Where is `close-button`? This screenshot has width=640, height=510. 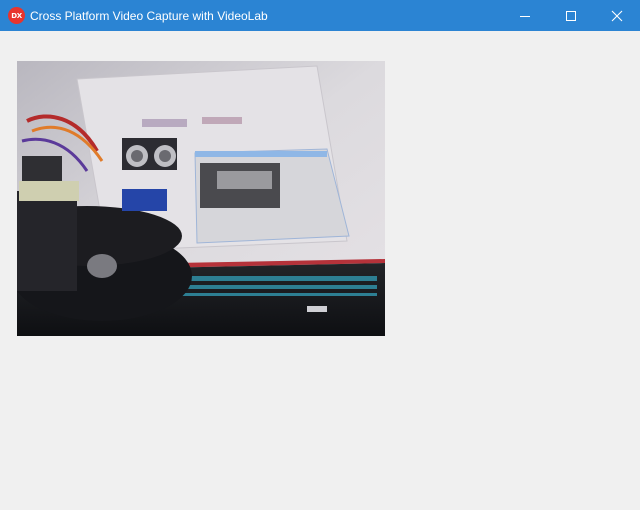
close-button is located at coordinates (617, 15).